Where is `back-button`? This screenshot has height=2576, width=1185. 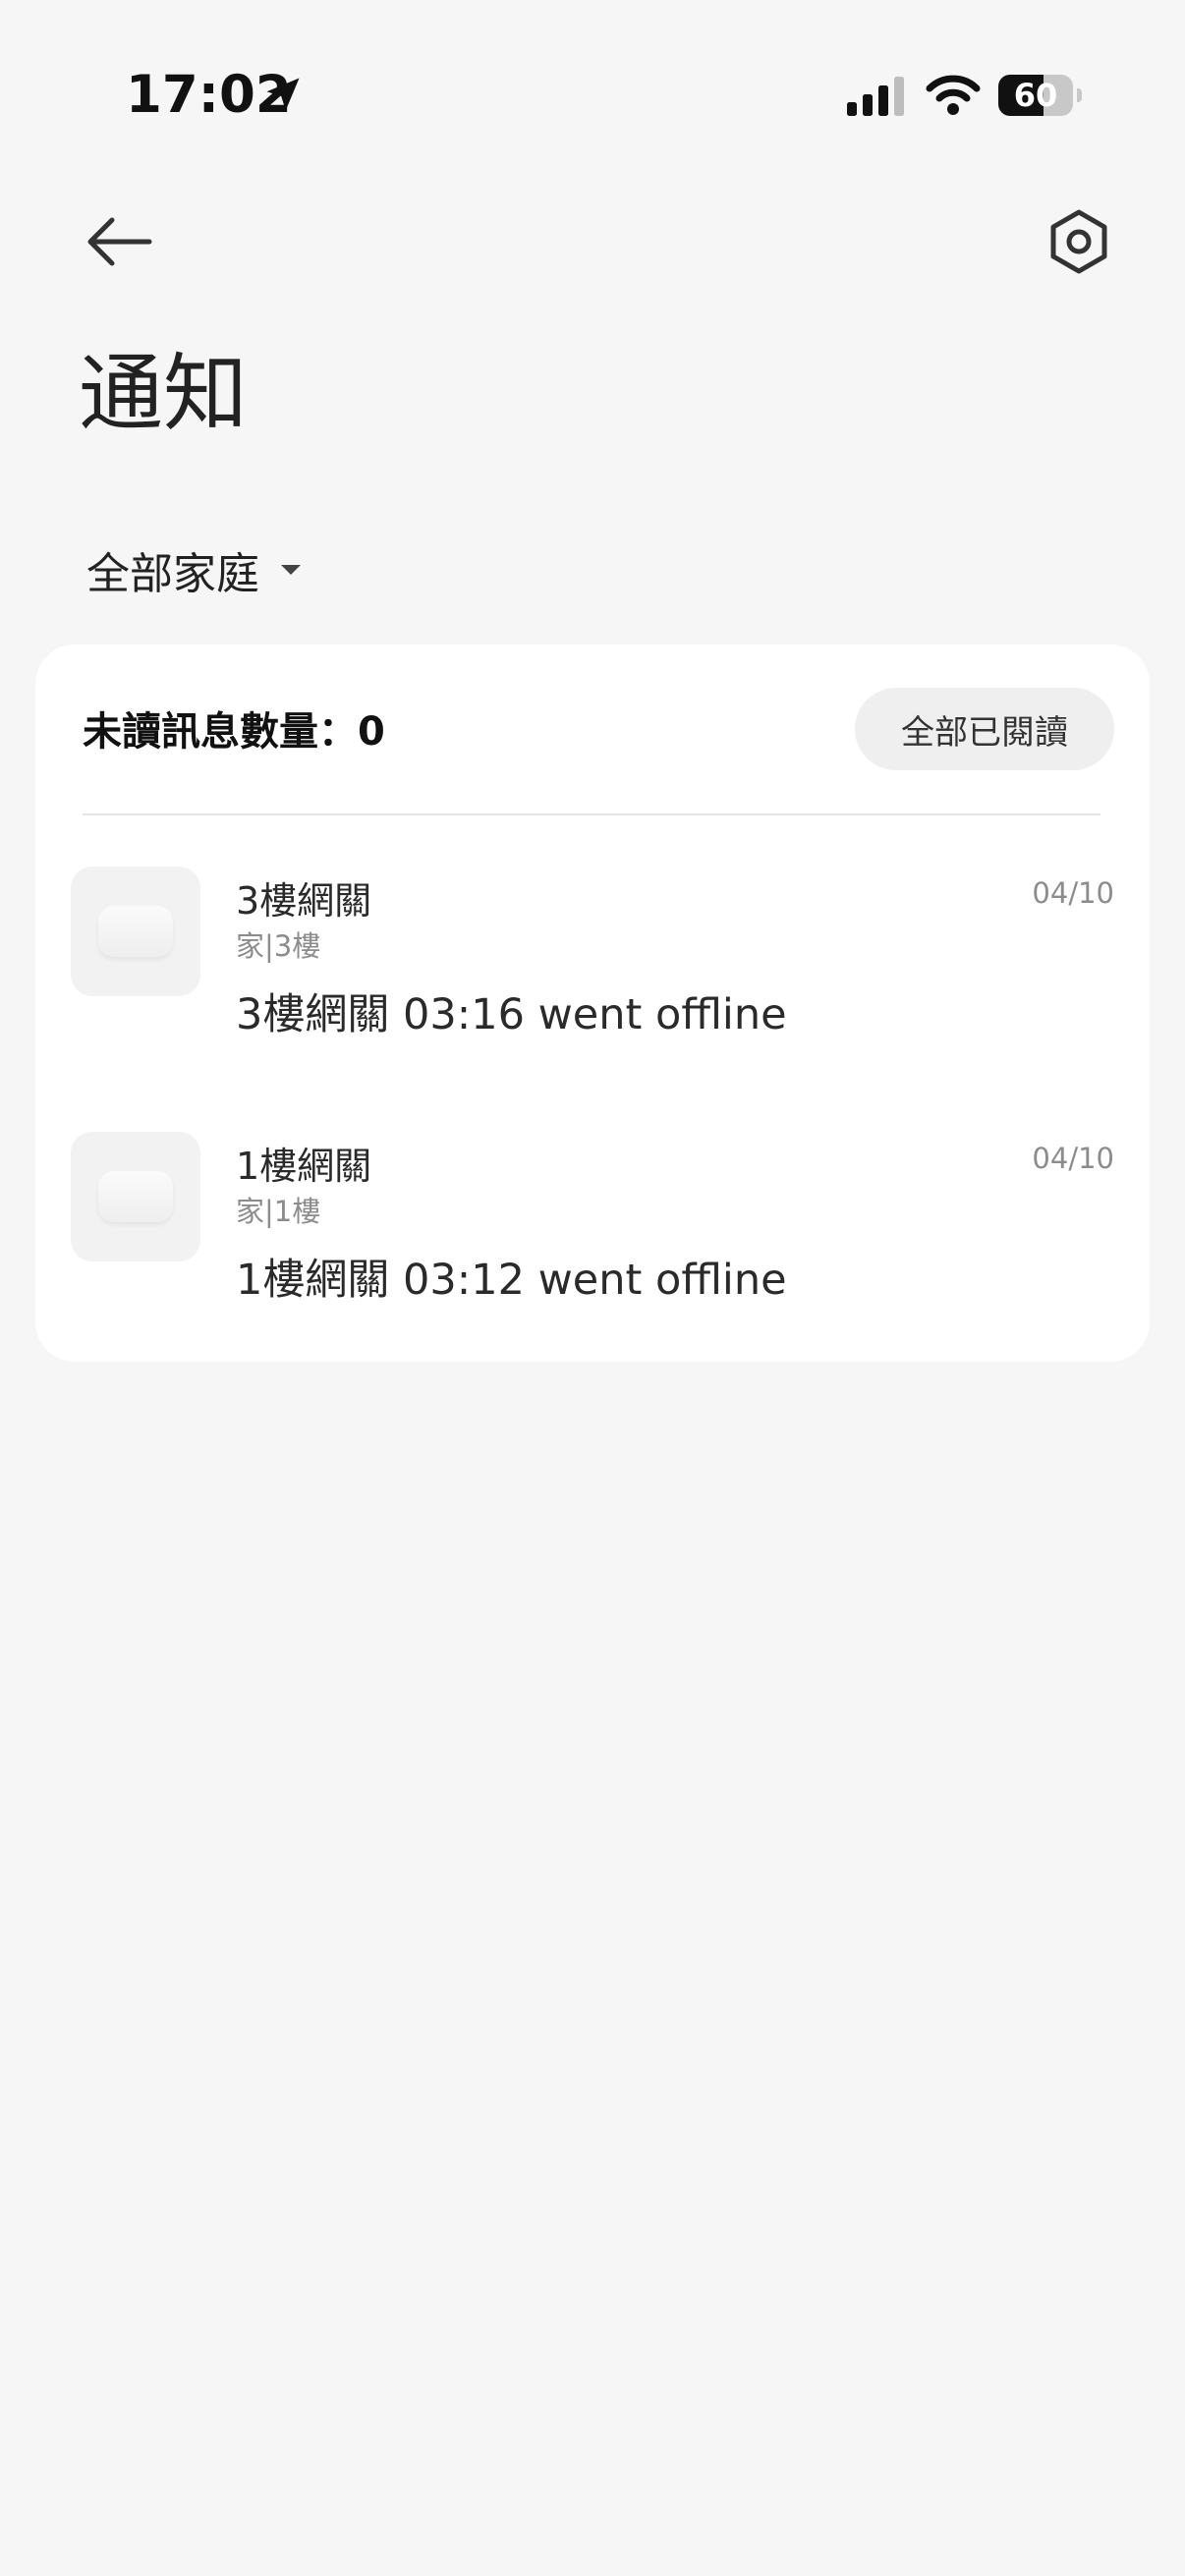 back-button is located at coordinates (119, 241).